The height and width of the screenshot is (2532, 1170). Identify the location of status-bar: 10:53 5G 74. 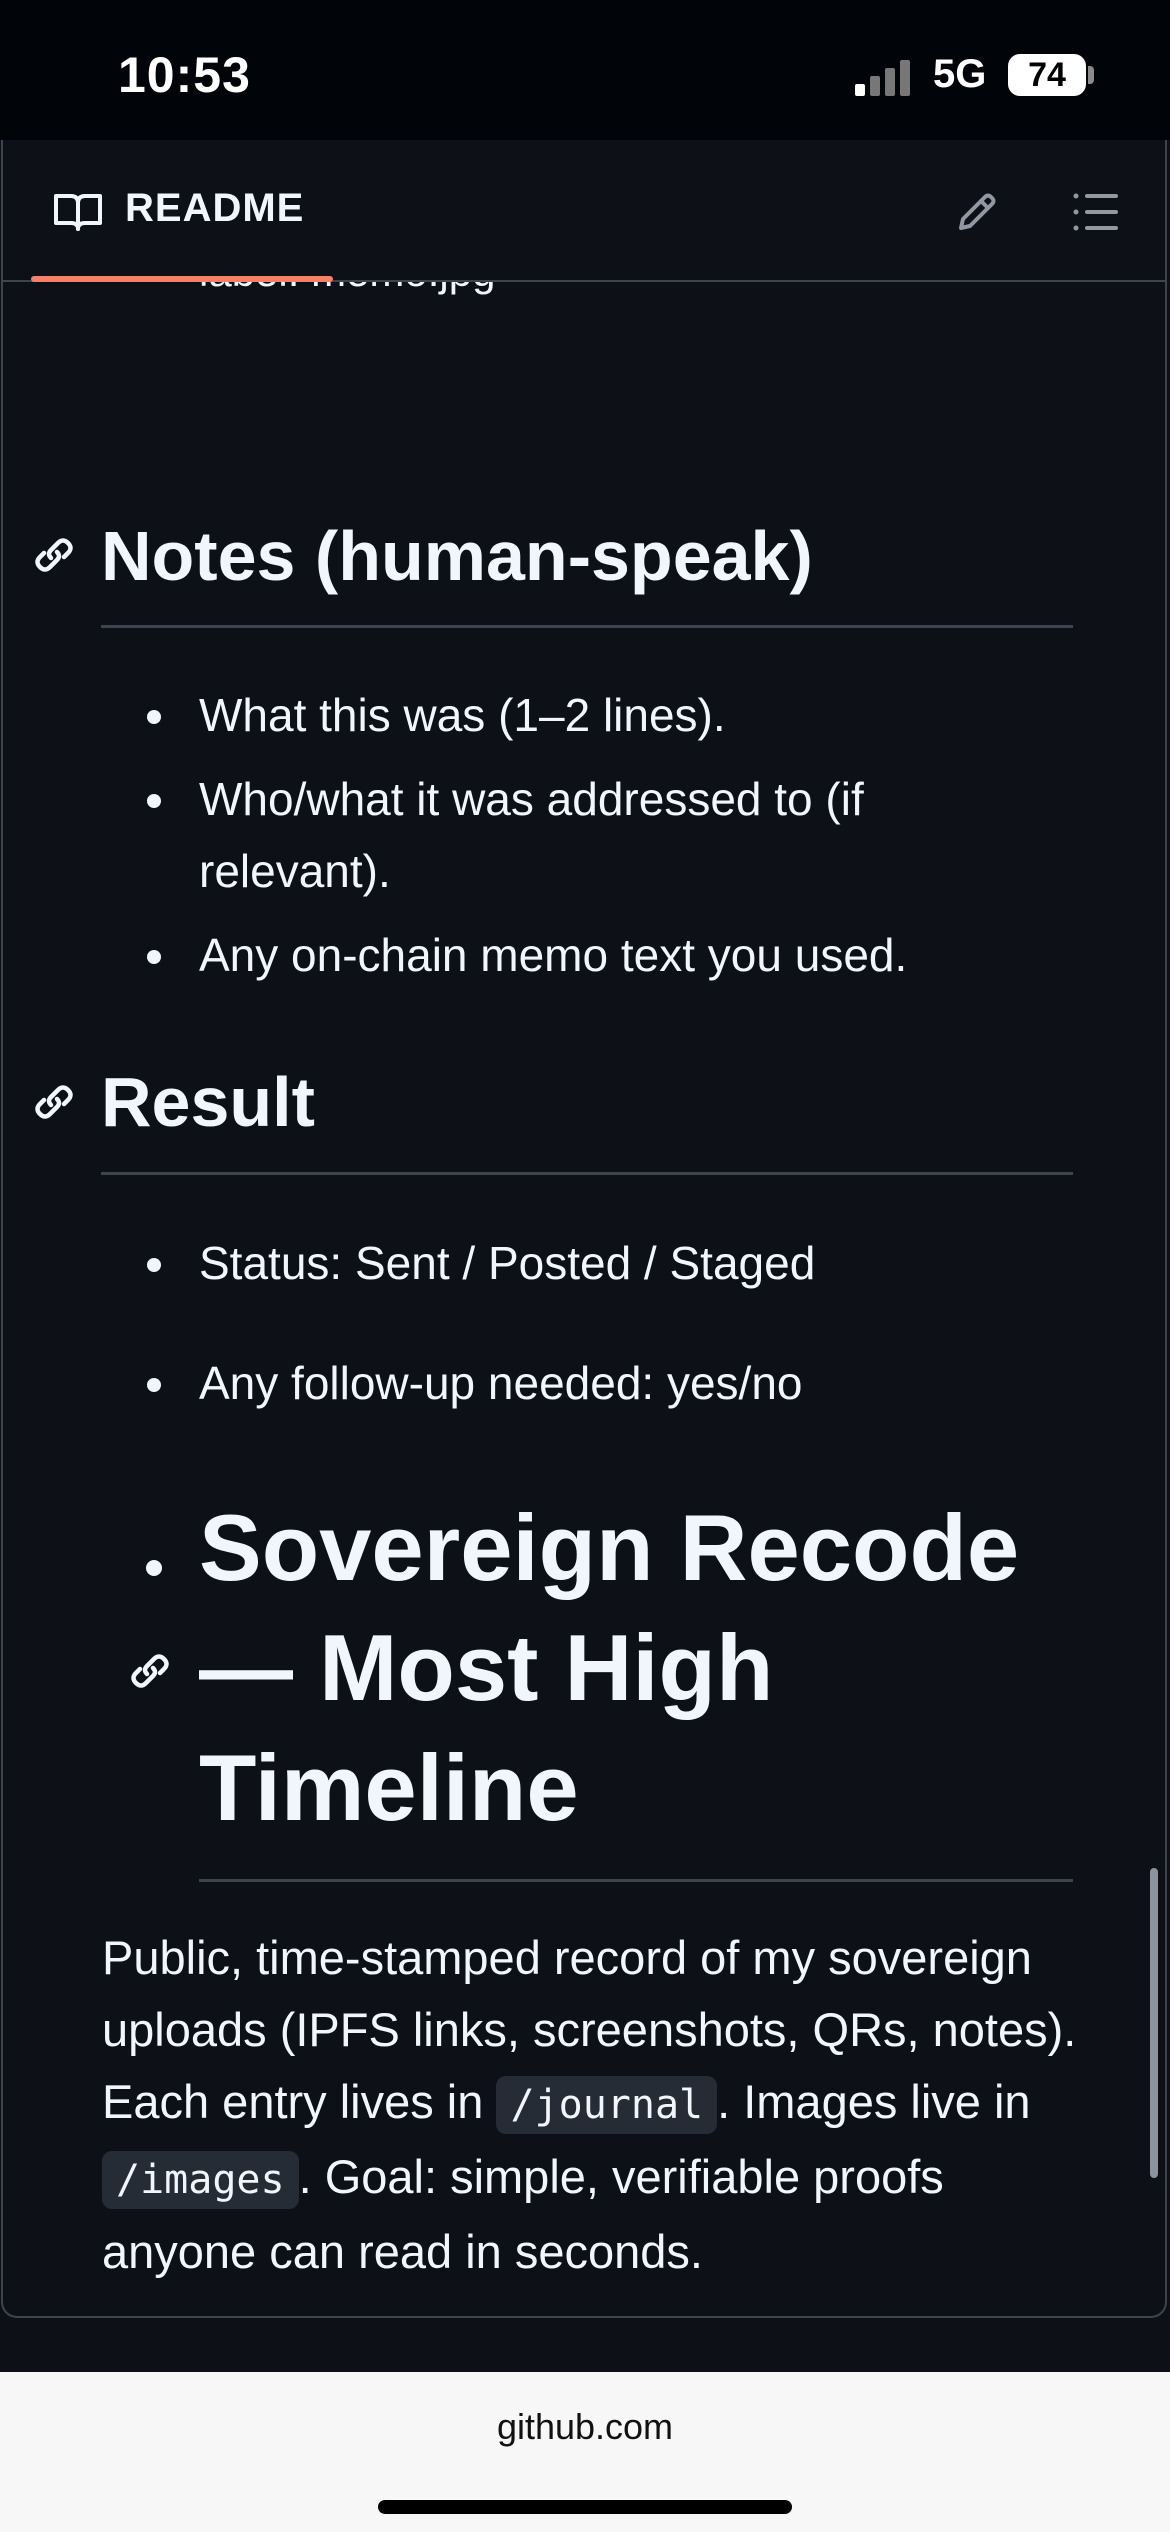
(585, 70).